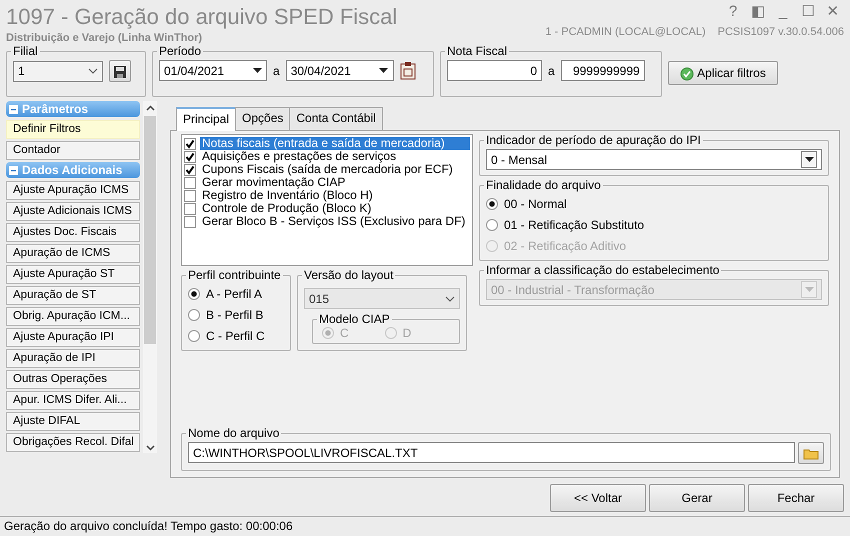 The width and height of the screenshot is (850, 536). Describe the element at coordinates (733, 12) in the screenshot. I see `help-button: ?` at that location.